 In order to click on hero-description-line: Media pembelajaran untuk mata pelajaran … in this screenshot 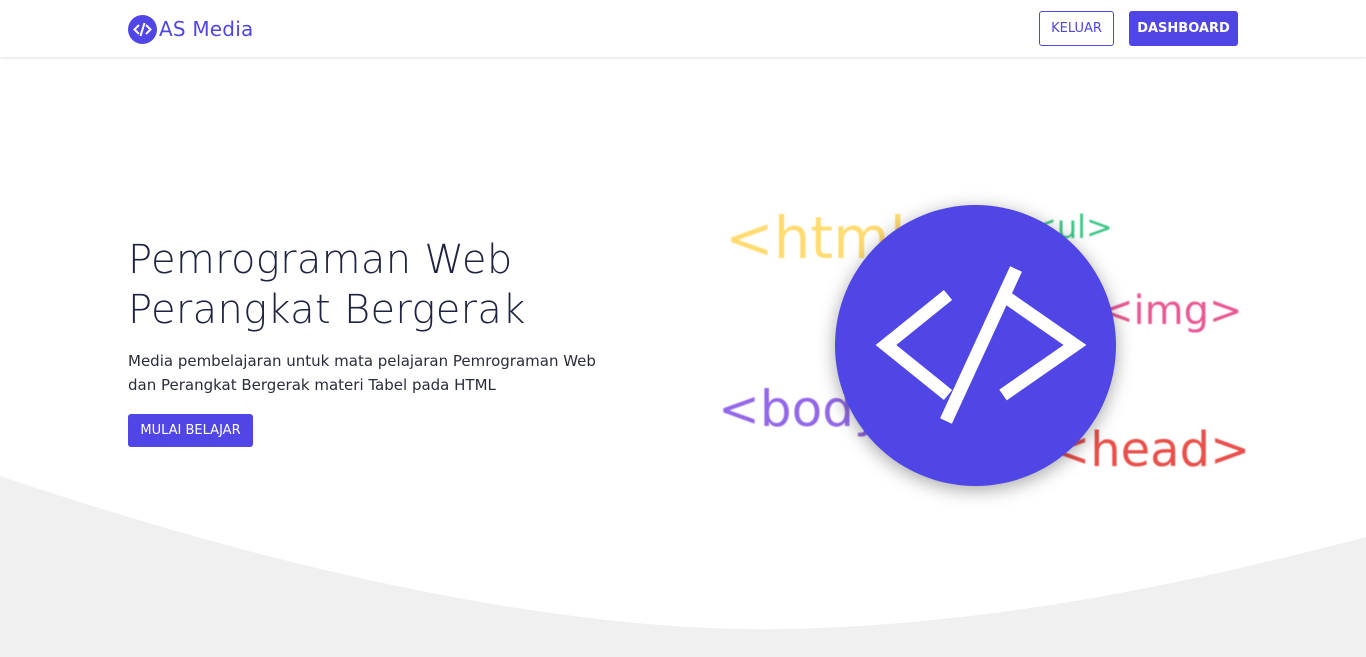, I will do `click(362, 361)`.